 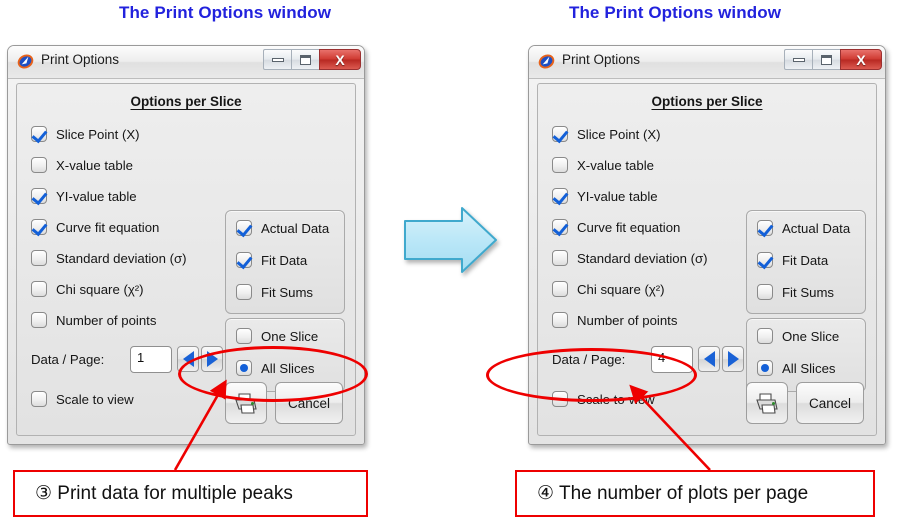 What do you see at coordinates (295, 228) in the screenshot?
I see `checkbox-label: Actual Data` at bounding box center [295, 228].